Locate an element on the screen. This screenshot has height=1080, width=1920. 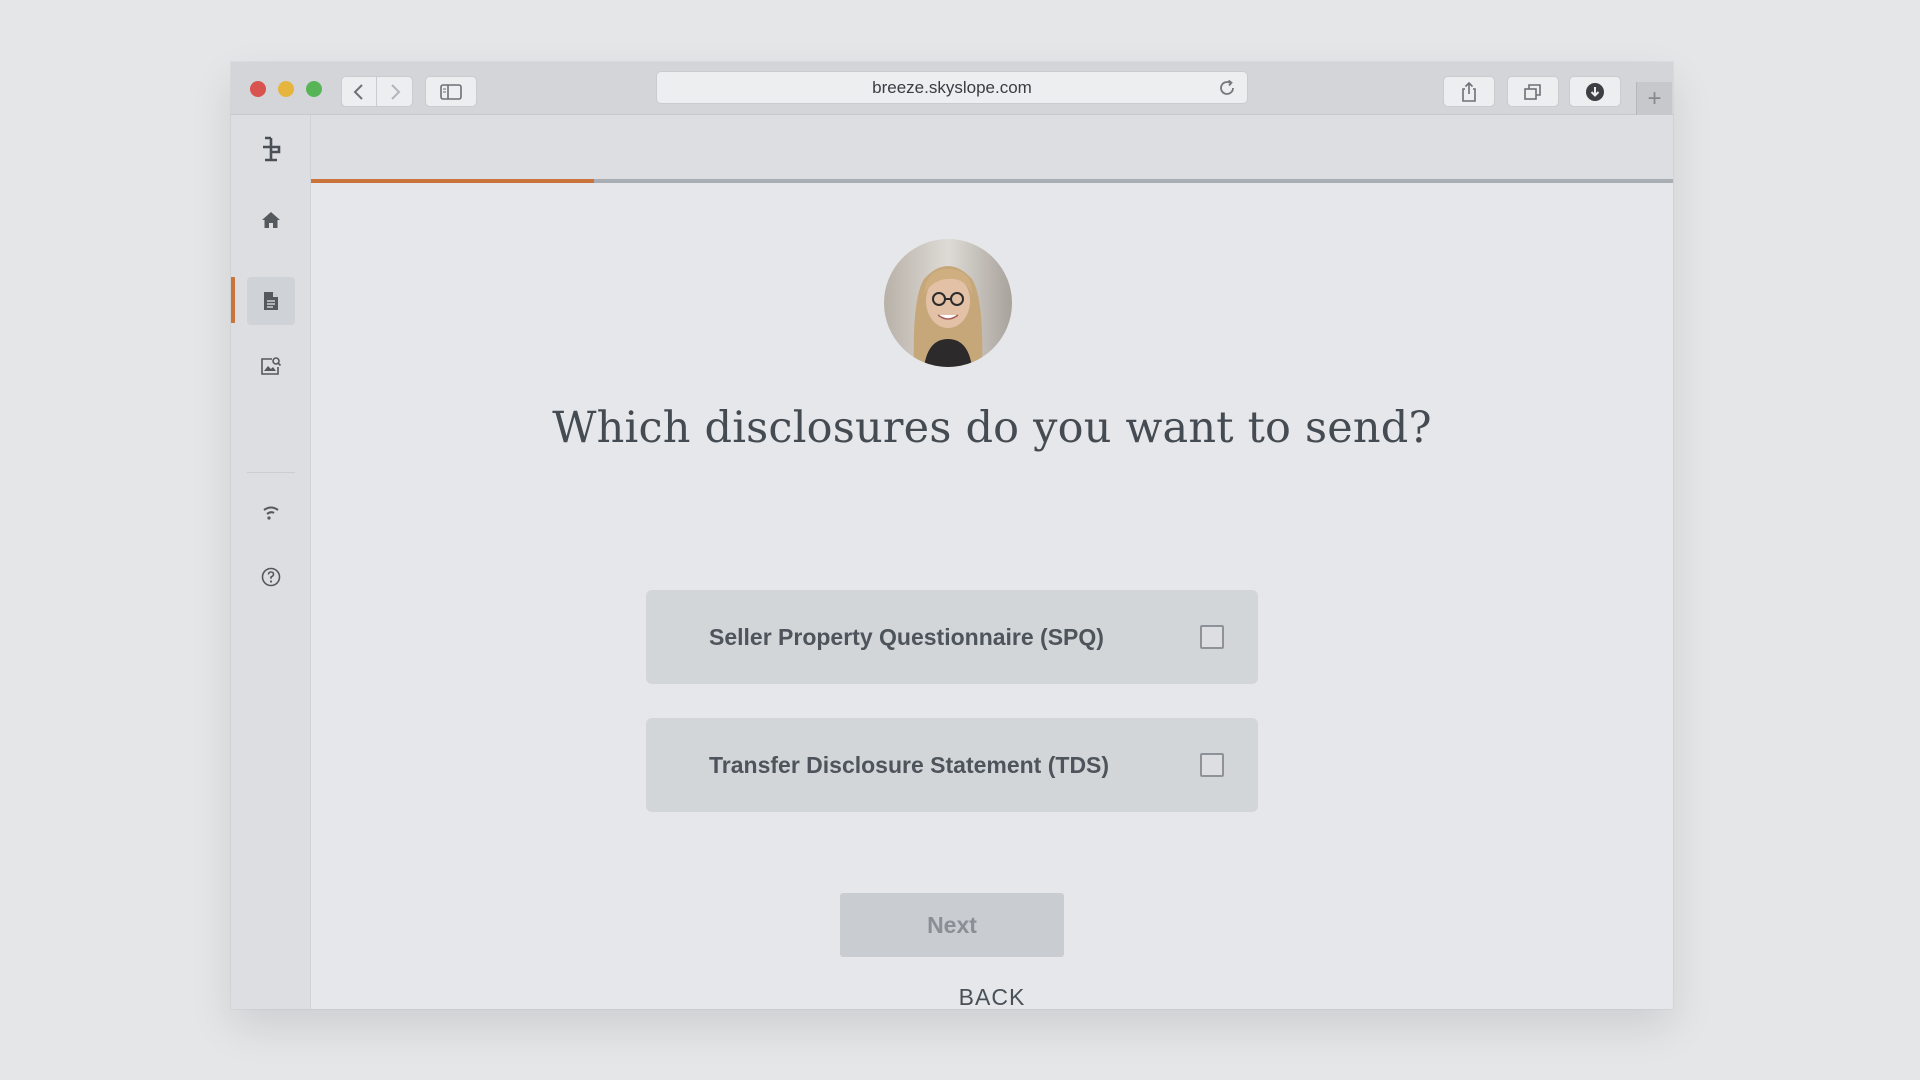
chevron-left-icon is located at coordinates (358, 91).